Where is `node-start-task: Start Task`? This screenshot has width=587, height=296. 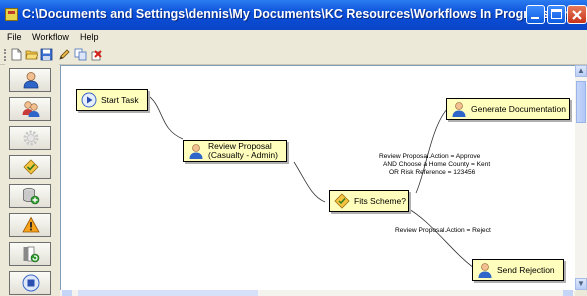
node-start-task: Start Task is located at coordinates (112, 100).